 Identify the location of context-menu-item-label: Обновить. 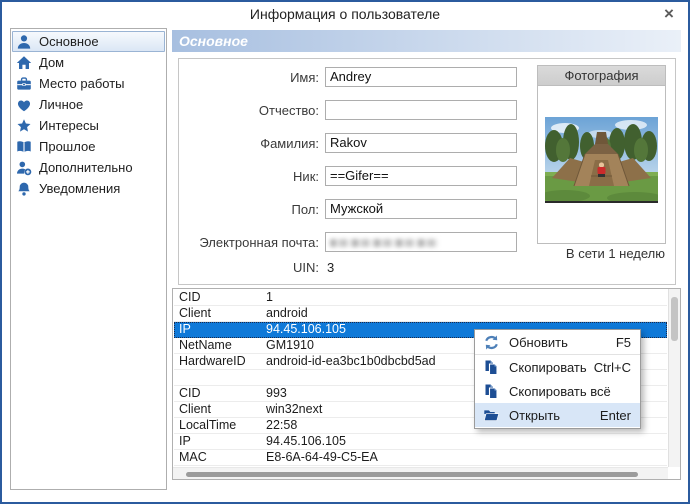
(538, 342).